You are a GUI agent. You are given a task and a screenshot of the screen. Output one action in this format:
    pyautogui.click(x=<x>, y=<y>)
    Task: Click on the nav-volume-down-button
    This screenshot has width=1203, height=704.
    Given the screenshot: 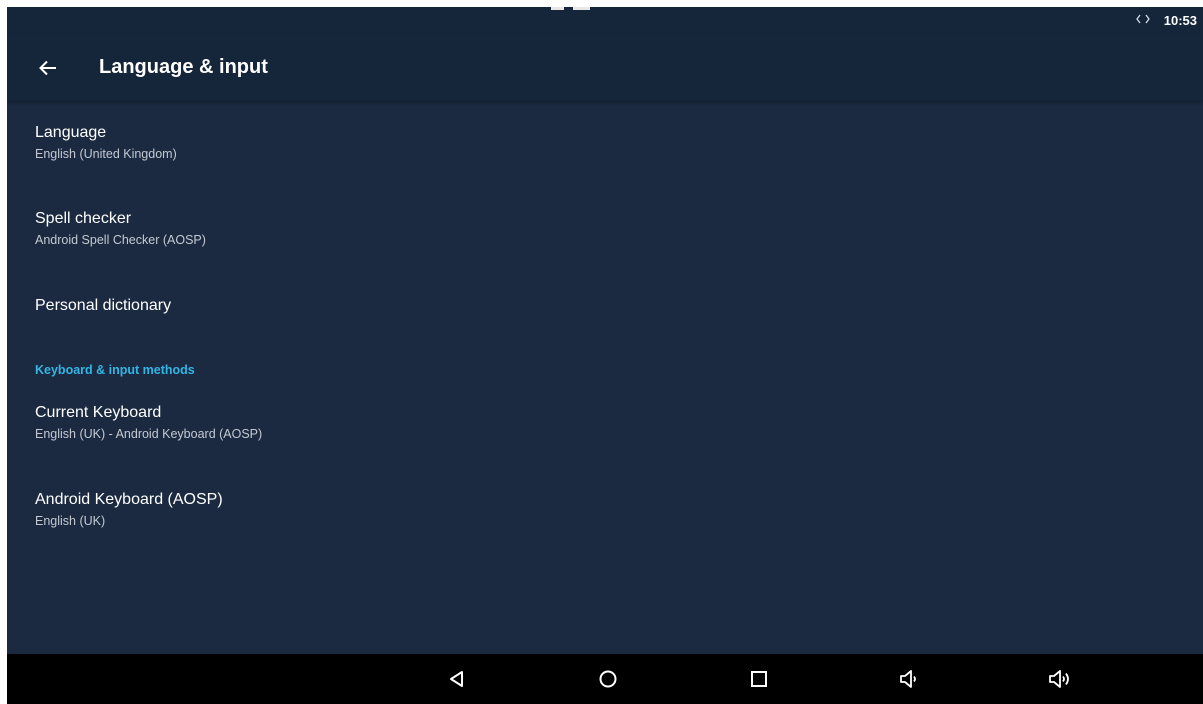 What is the action you would take?
    pyautogui.click(x=910, y=679)
    